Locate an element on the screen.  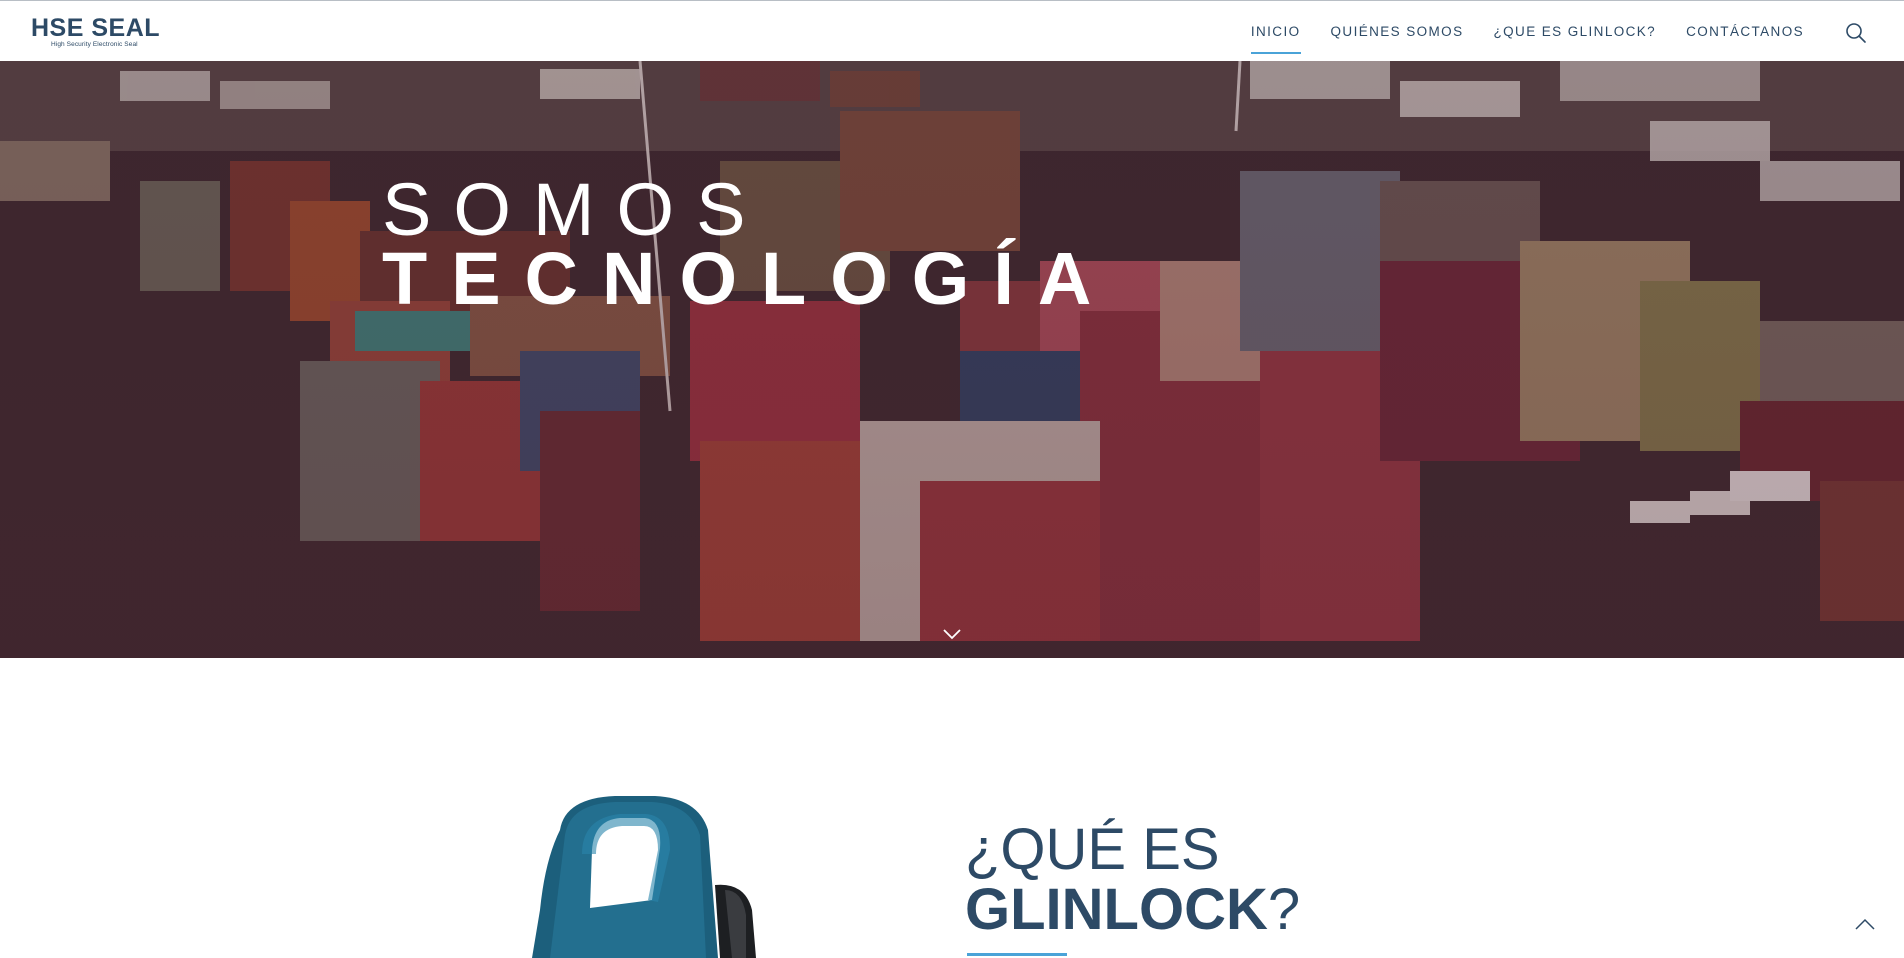
nav-item-quienes-somos: QUIÉNES SOMOS is located at coordinates (1397, 31).